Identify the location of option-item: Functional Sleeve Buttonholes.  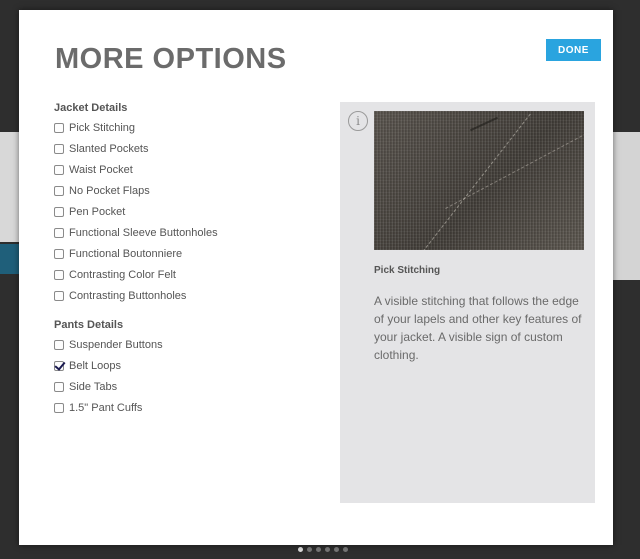
(136, 232).